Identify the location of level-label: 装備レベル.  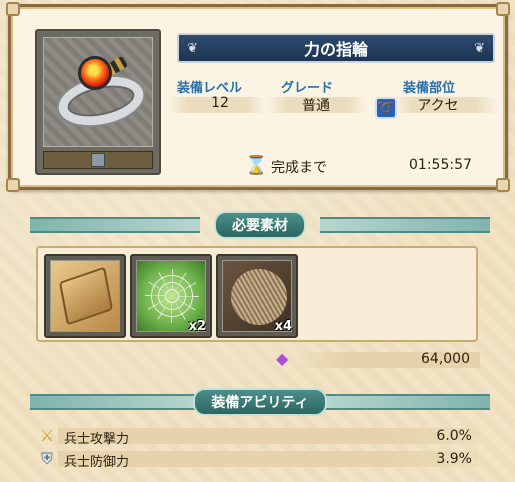
(210, 88).